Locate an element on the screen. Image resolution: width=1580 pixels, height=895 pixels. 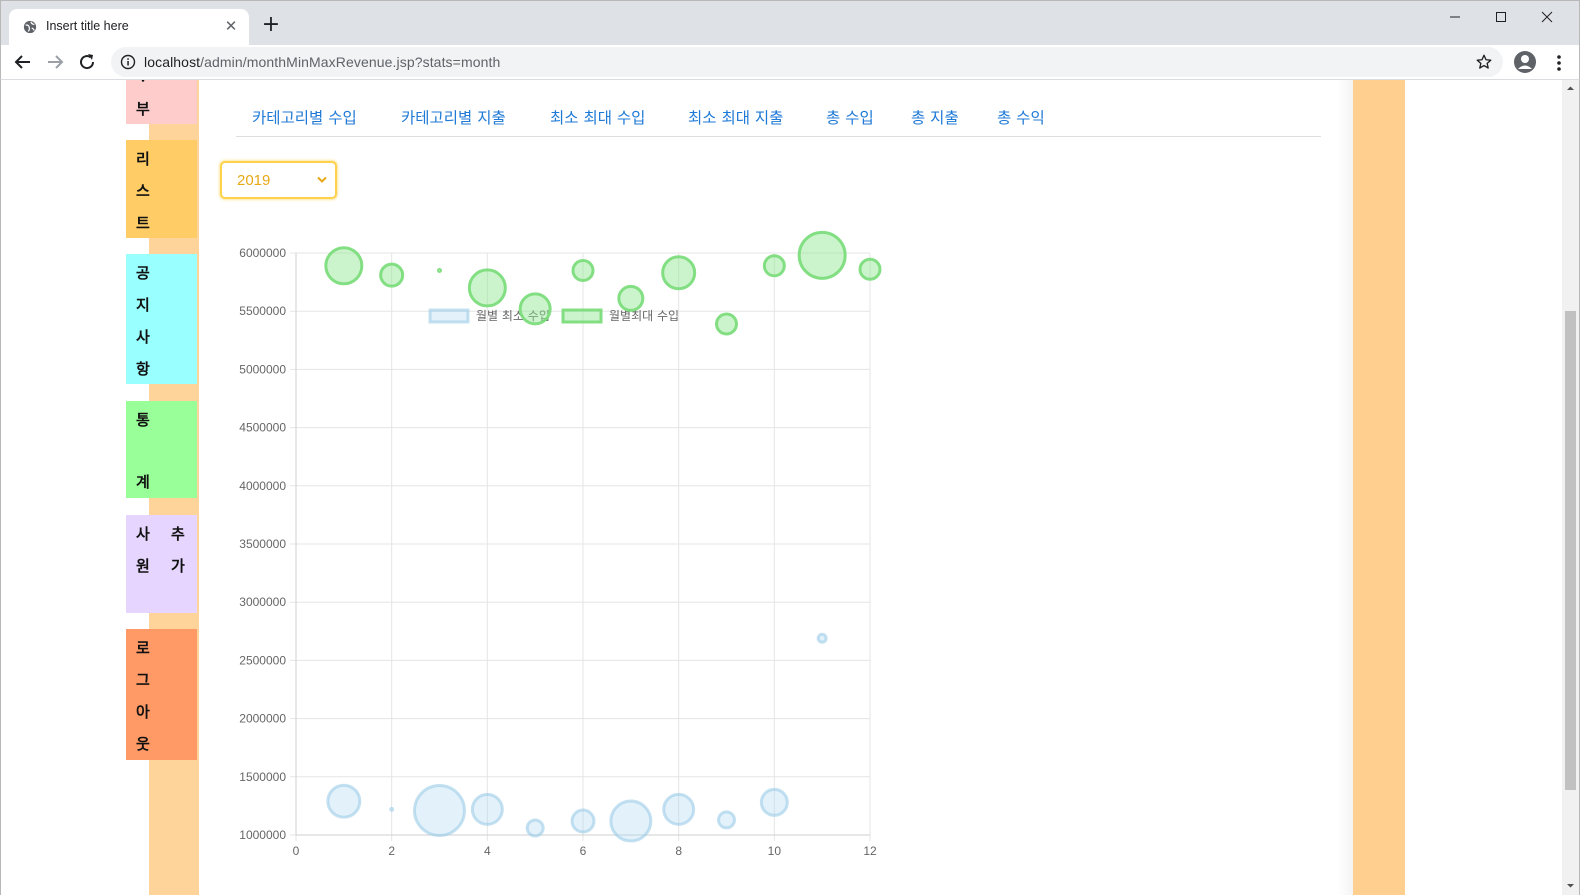
nav-link-total-expense: 총 지출 is located at coordinates (935, 117).